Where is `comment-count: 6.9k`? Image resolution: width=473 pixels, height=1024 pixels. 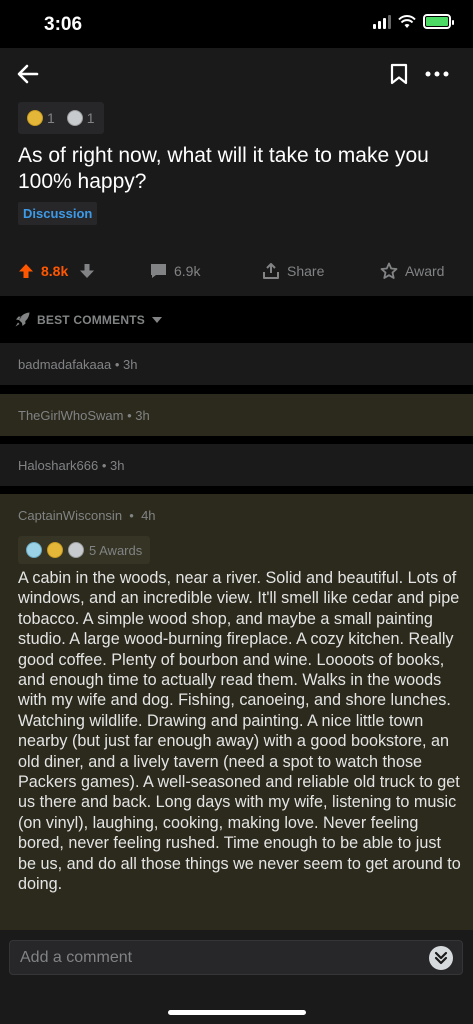 comment-count: 6.9k is located at coordinates (187, 271).